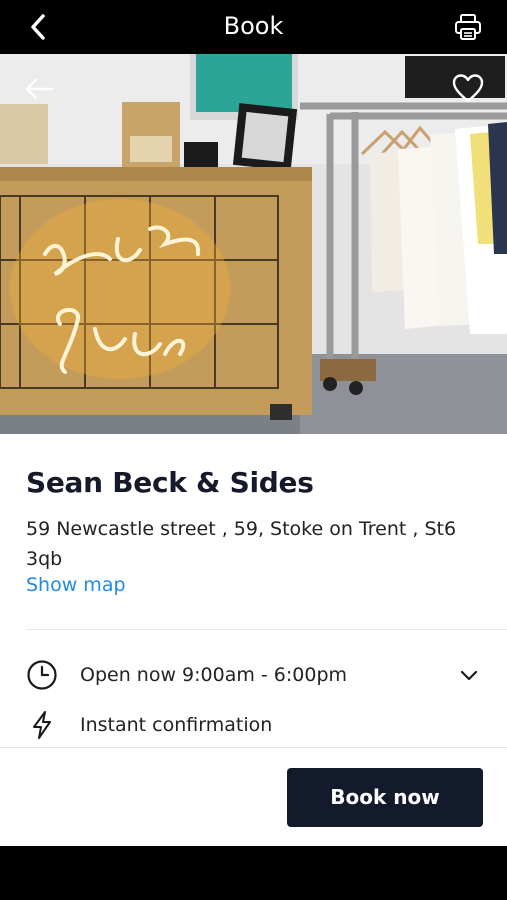 The image size is (507, 900). What do you see at coordinates (176, 725) in the screenshot?
I see `instant-confirmation-text: Instant confirmation` at bounding box center [176, 725].